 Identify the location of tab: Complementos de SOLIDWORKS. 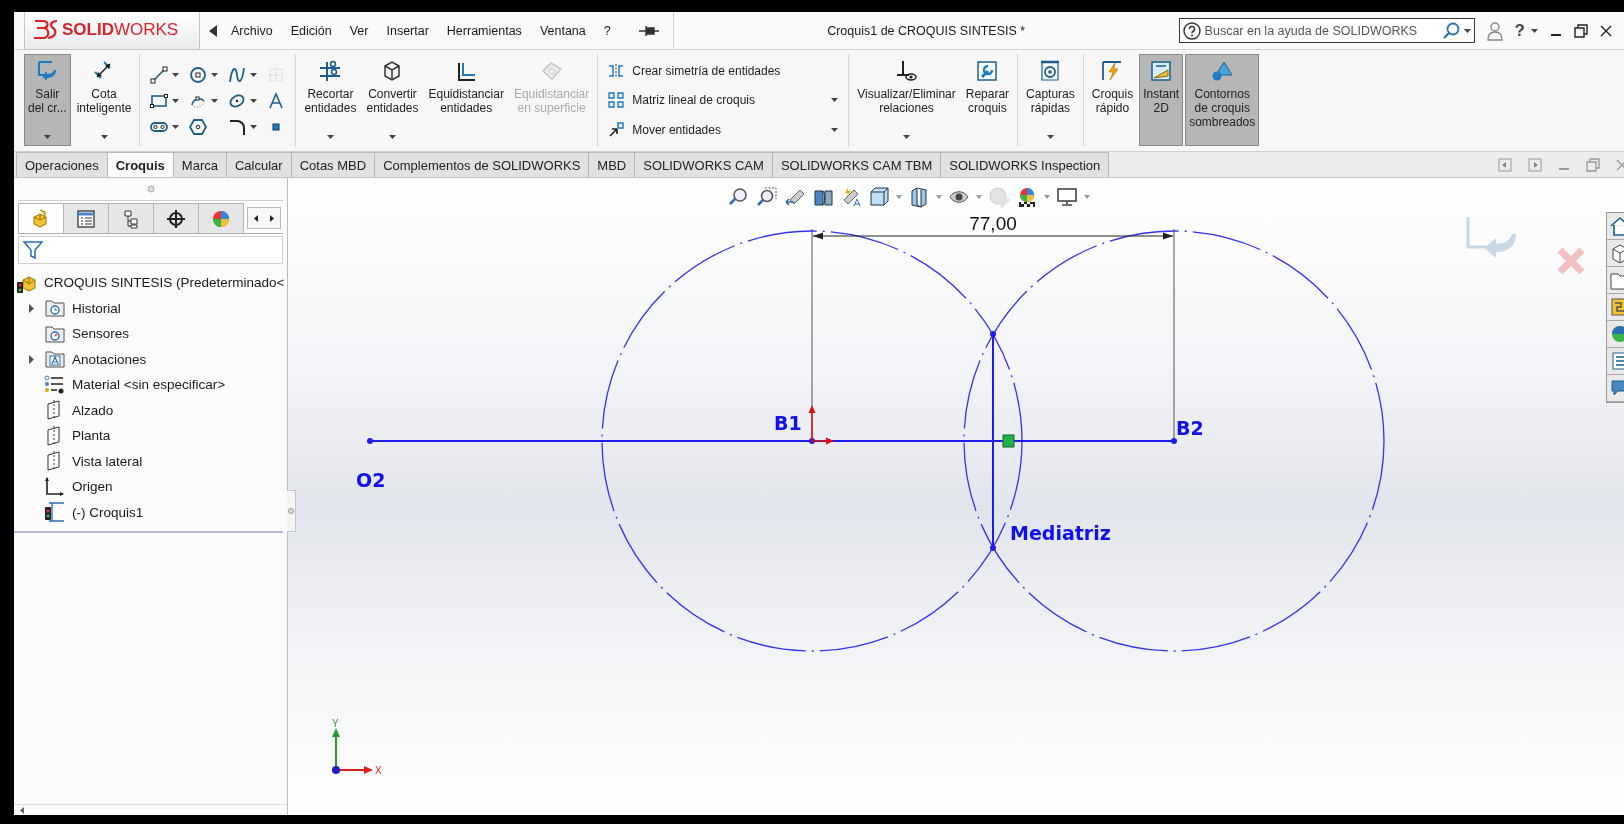
(482, 164).